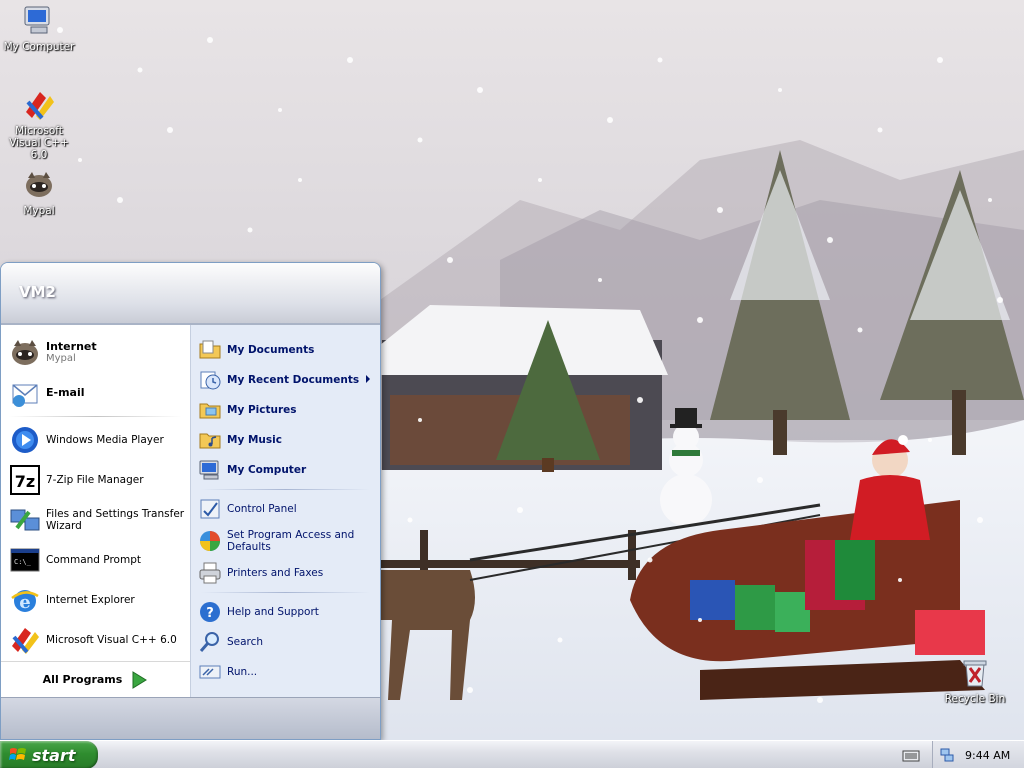 The height and width of the screenshot is (768, 1024). I want to click on start-button: start, so click(49, 754).